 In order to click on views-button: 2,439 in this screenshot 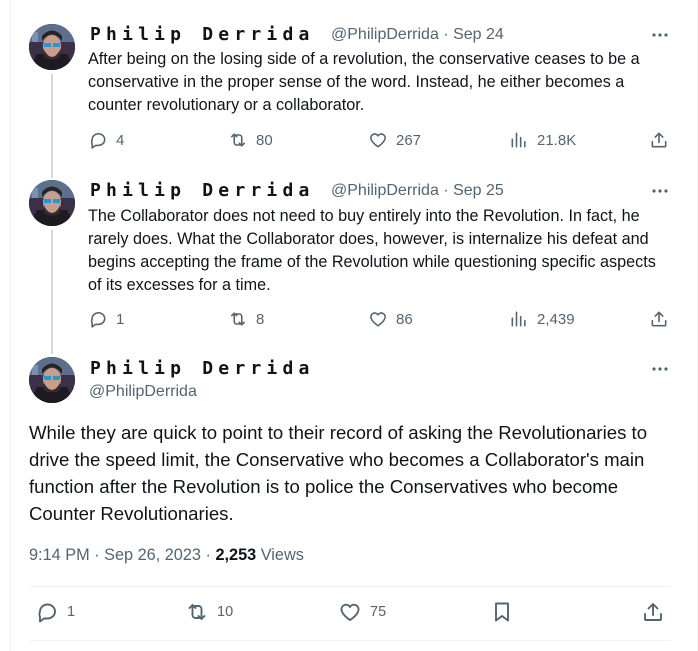, I will do `click(542, 319)`.